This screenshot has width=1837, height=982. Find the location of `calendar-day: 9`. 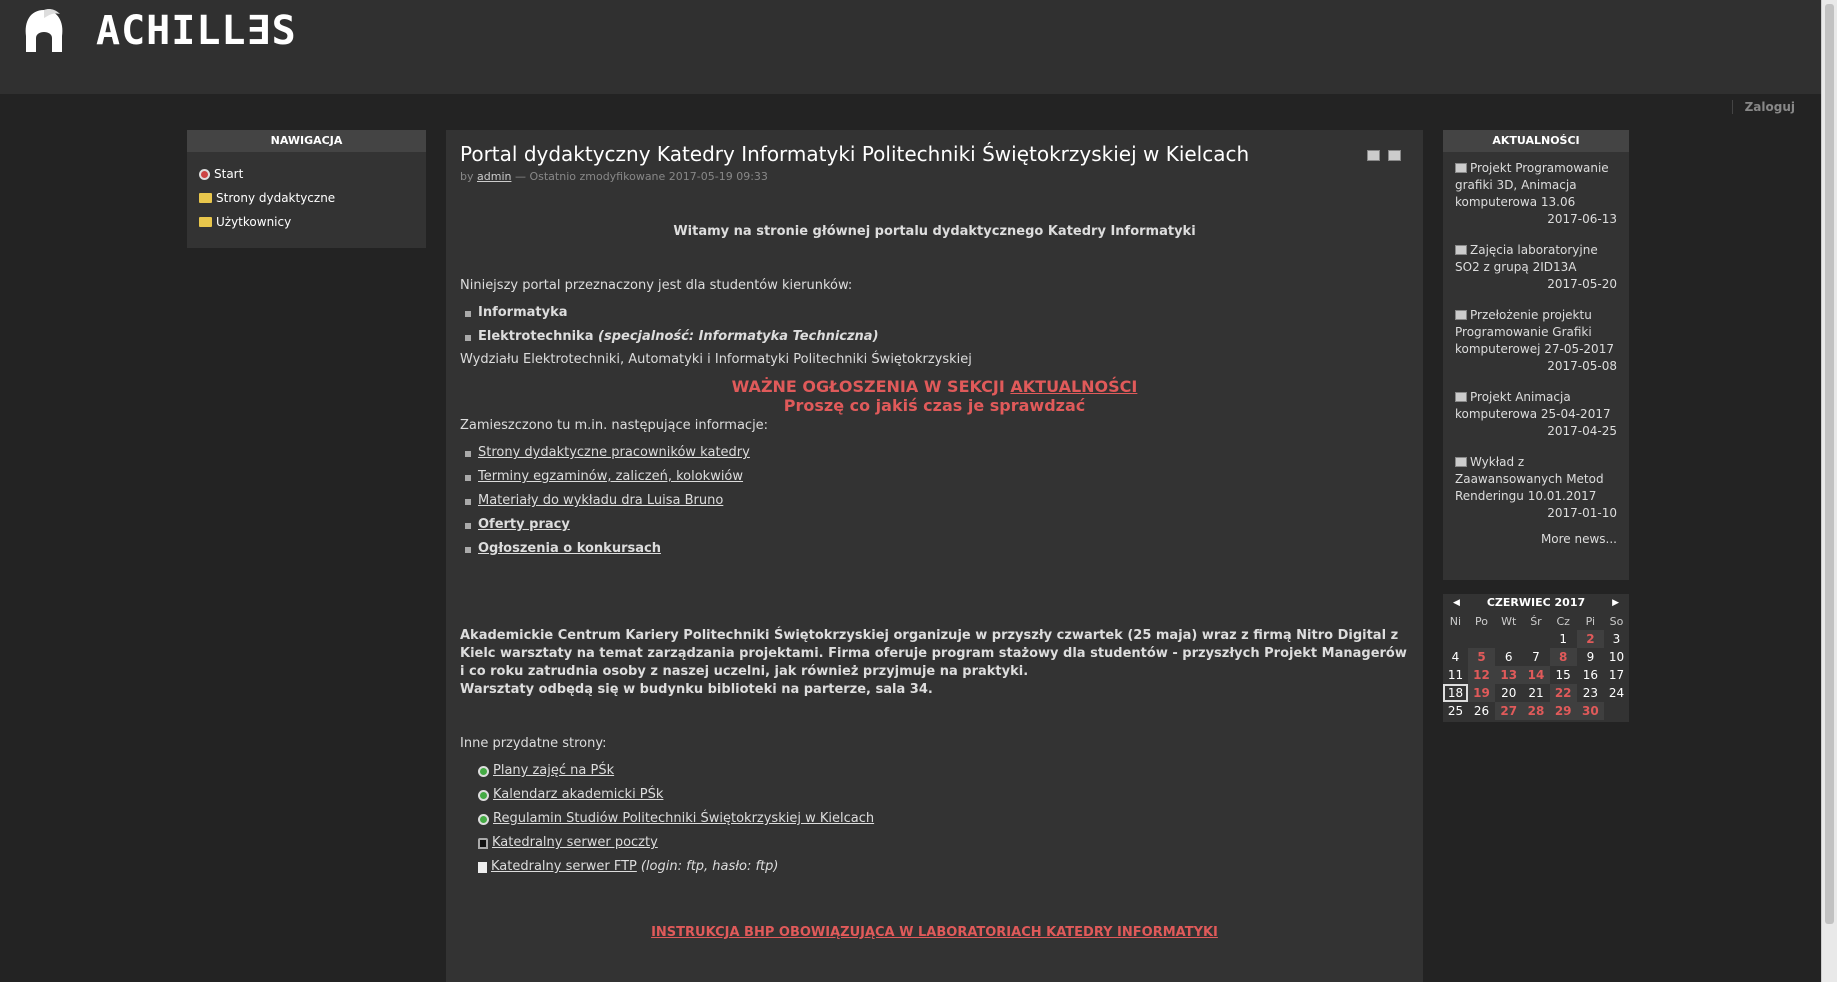

calendar-day: 9 is located at coordinates (1590, 657).